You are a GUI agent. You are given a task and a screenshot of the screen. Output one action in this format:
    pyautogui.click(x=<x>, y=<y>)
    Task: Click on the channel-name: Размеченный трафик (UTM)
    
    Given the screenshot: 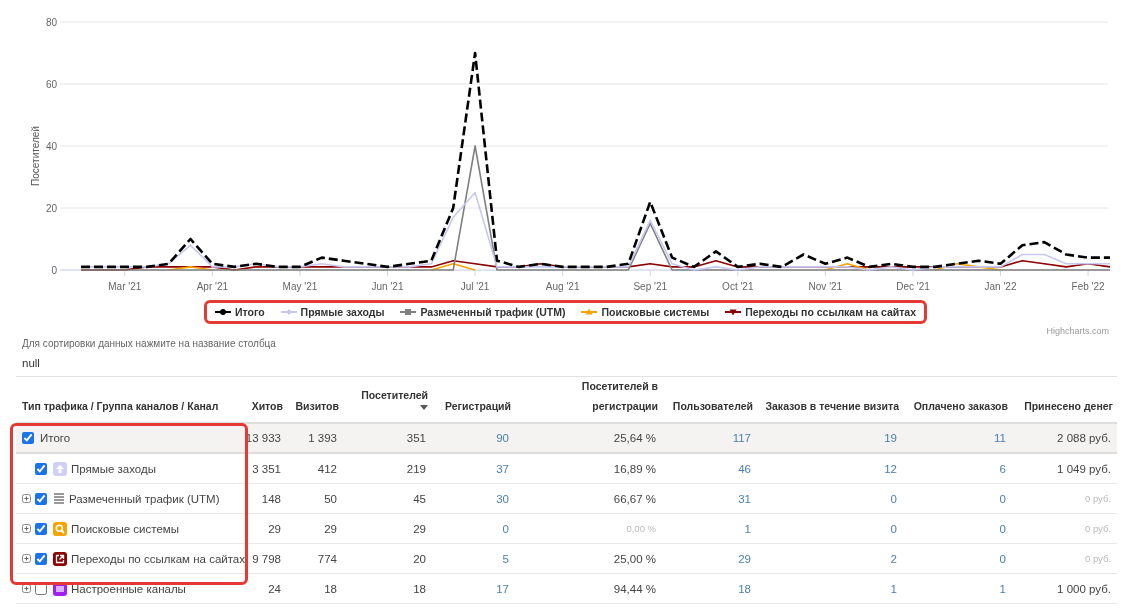 What is the action you would take?
    pyautogui.click(x=144, y=498)
    